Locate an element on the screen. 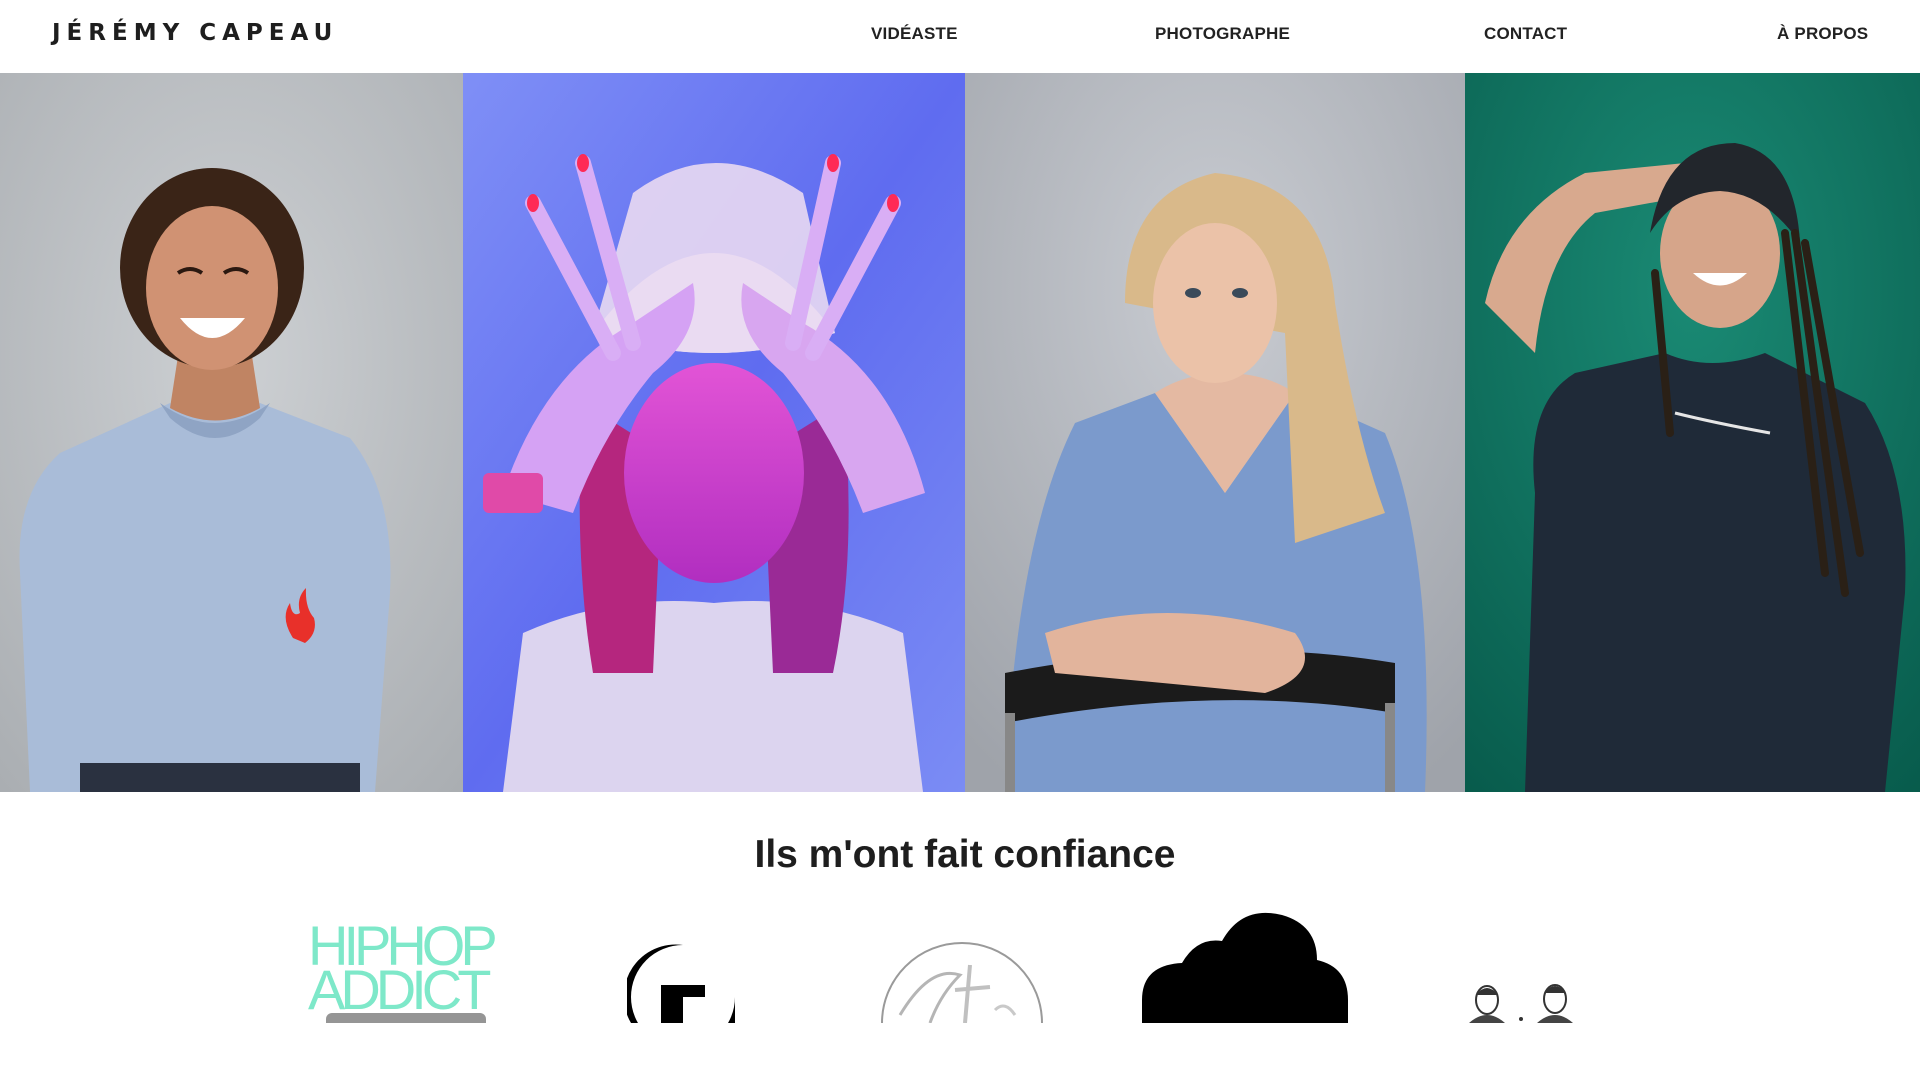  hiphop-addict-logo: HIPHOP ADDICT is located at coordinates (408, 964).